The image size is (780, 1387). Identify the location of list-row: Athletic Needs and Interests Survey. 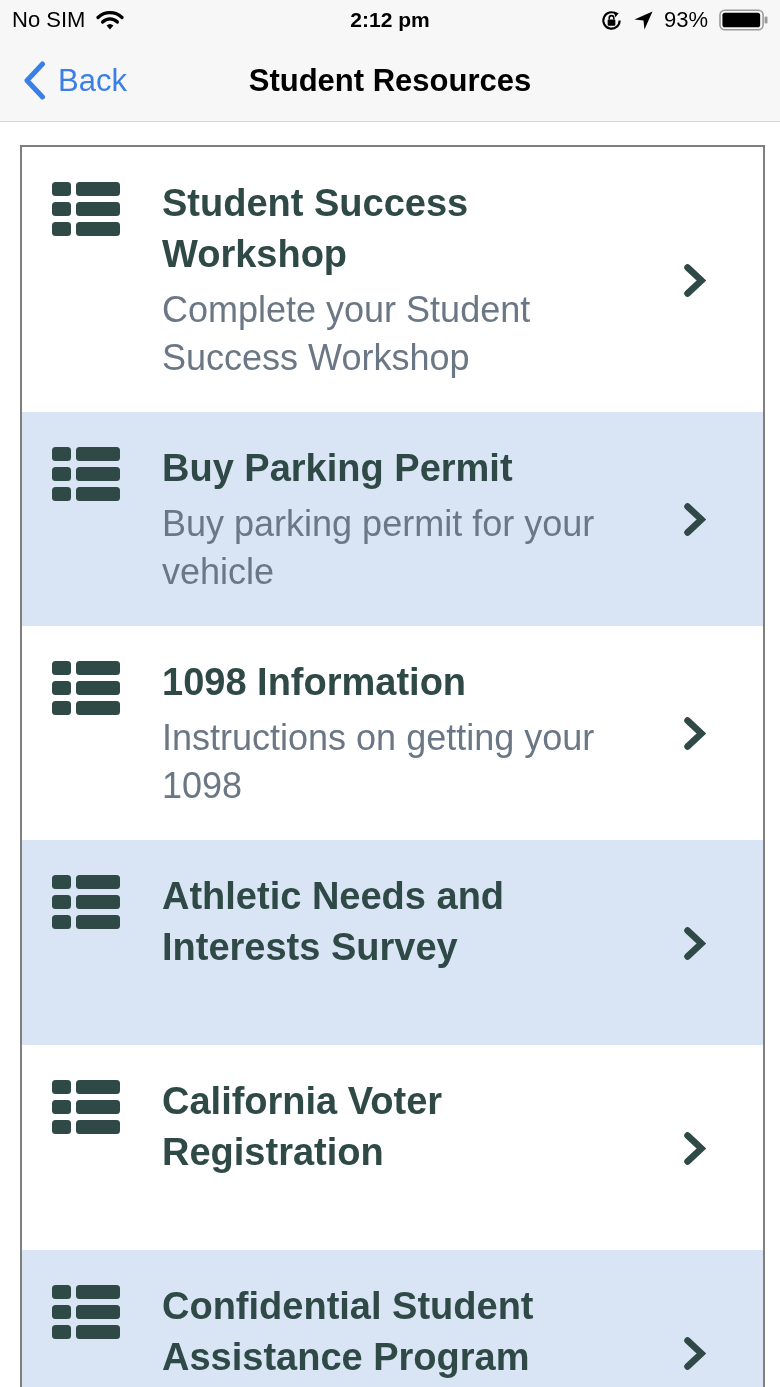
(392, 942).